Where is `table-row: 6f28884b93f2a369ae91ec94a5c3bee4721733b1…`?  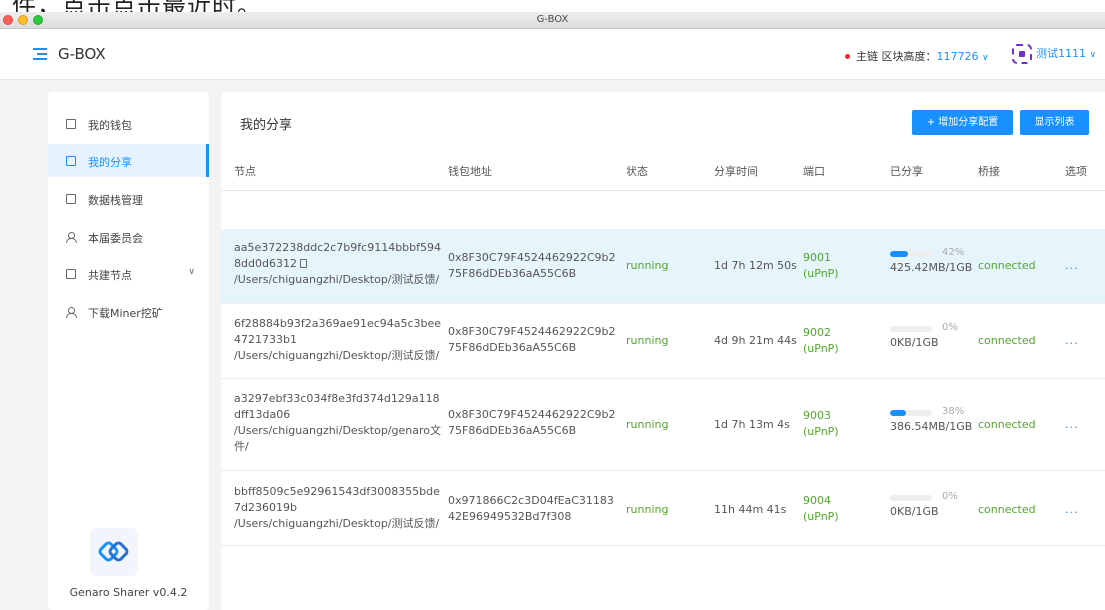
table-row: 6f28884b93f2a369ae91ec94a5c3bee4721733b1… is located at coordinates (663, 341).